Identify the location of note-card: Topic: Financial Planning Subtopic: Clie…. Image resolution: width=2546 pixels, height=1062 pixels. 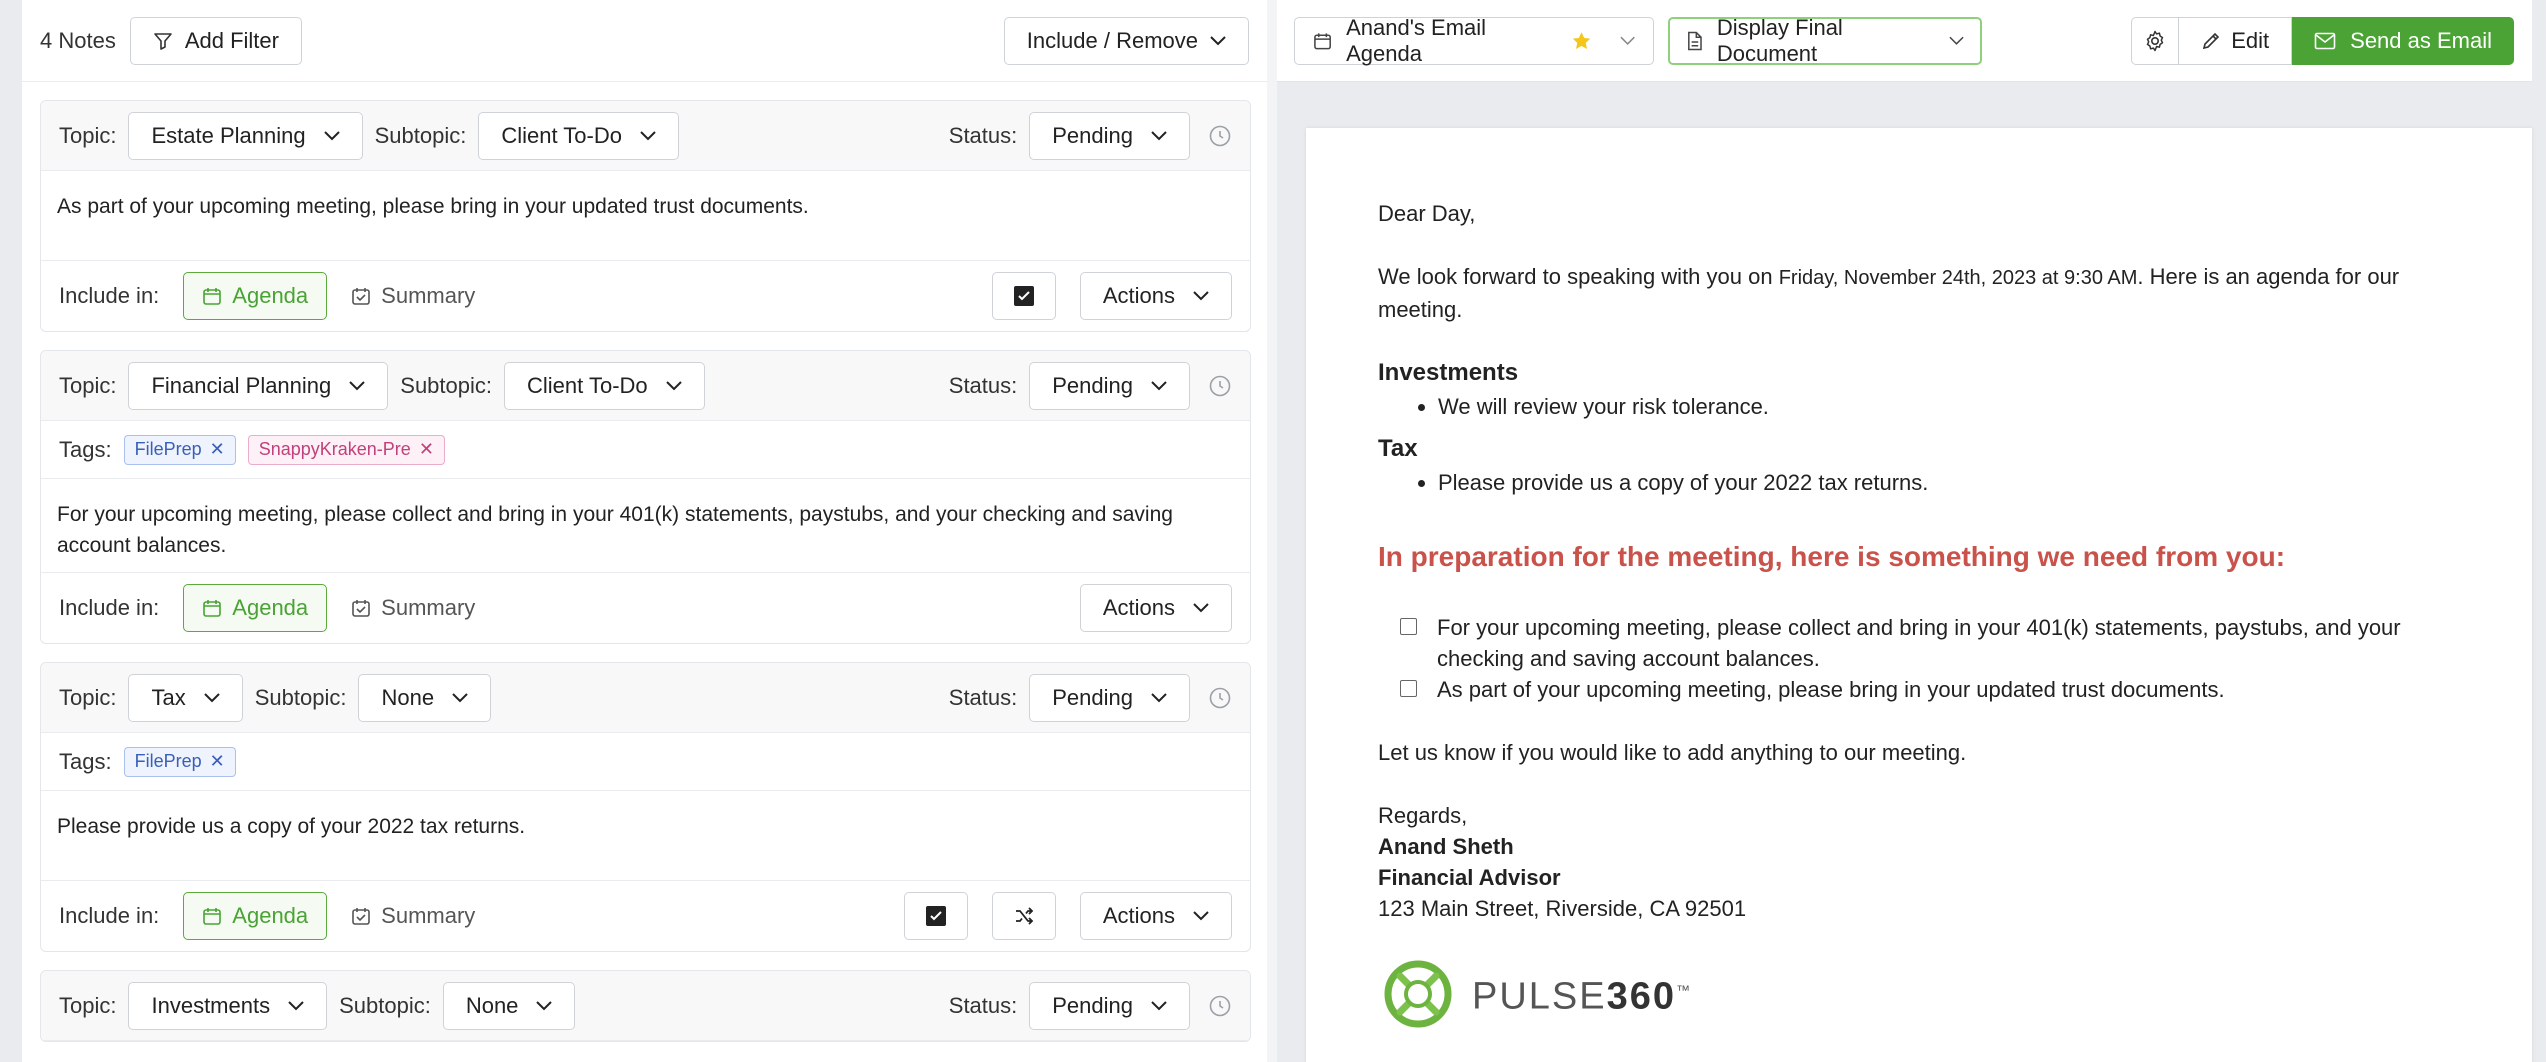
(645, 497).